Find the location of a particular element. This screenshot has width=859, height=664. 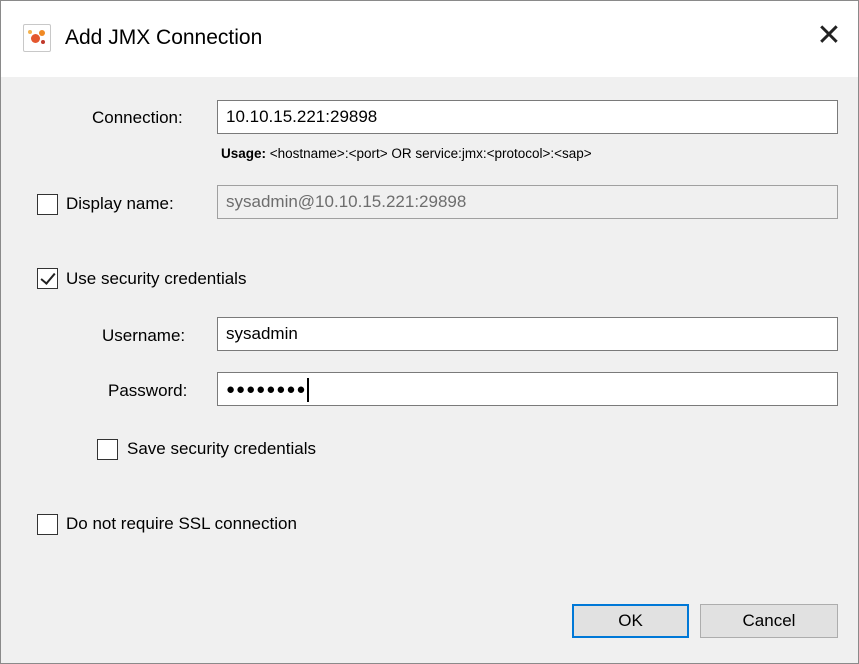

password-input: ●●●●●●●● is located at coordinates (527, 389).